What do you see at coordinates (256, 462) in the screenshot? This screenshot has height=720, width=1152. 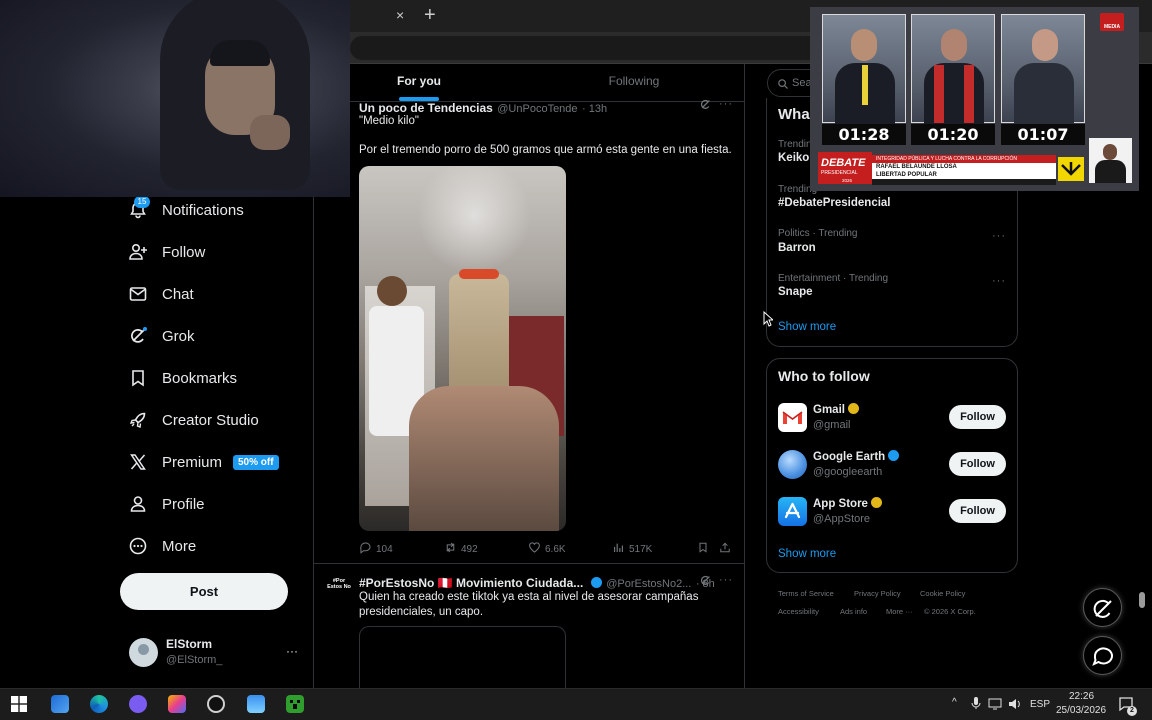 I see `premium-discount-badge: 50% off` at bounding box center [256, 462].